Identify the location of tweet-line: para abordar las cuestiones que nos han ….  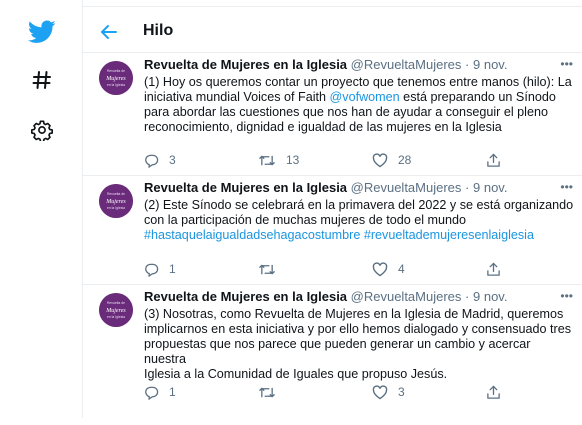
(346, 112).